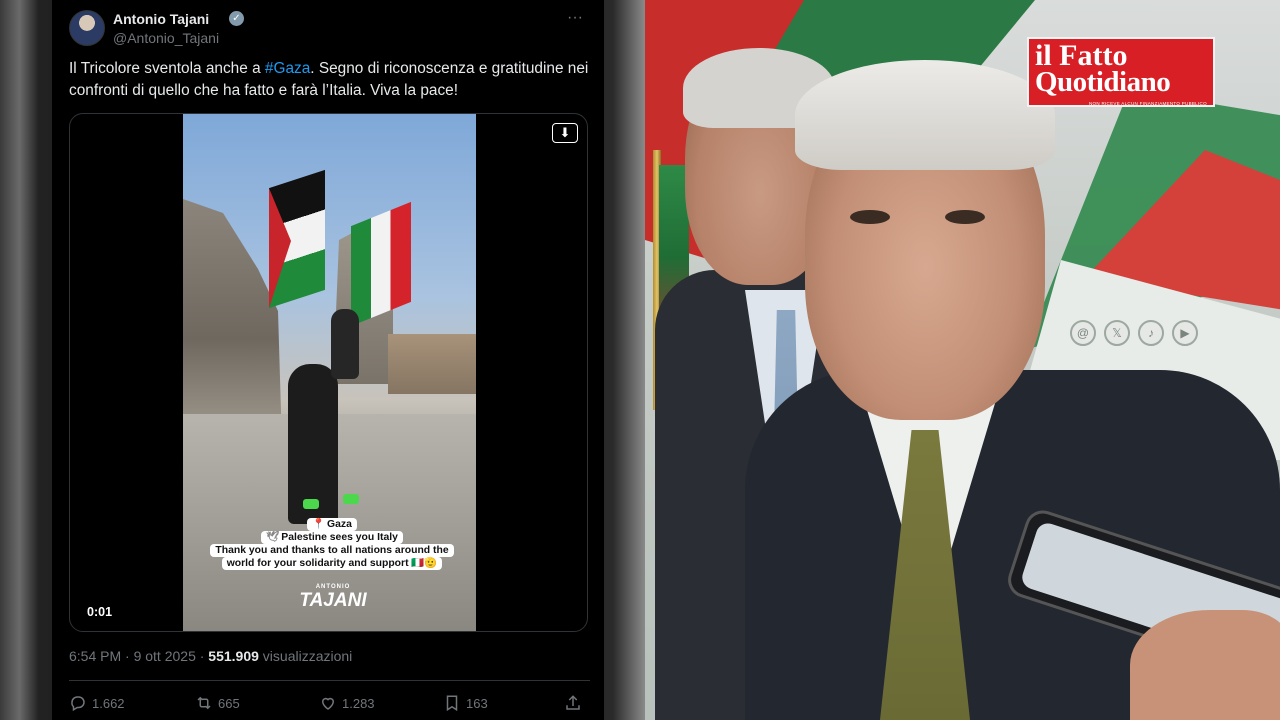  What do you see at coordinates (108, 703) in the screenshot?
I see `reply-count: 1.662` at bounding box center [108, 703].